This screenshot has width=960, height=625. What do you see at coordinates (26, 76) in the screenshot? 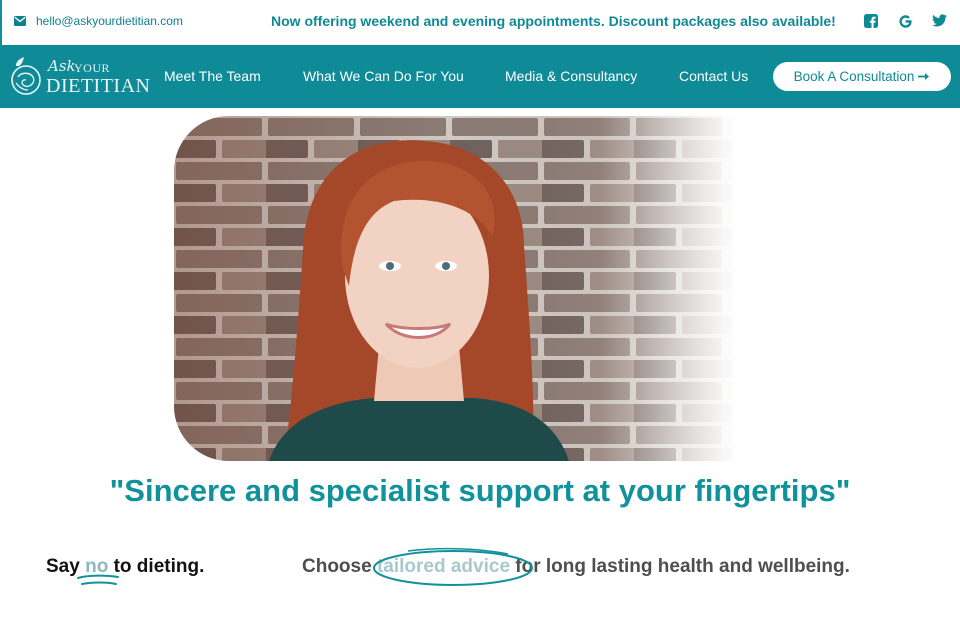
I see `logo-emblem-icon` at bounding box center [26, 76].